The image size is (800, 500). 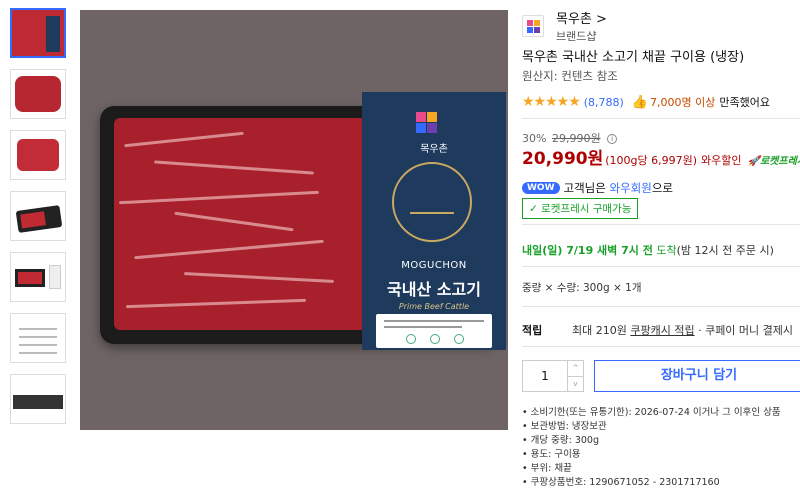 I want to click on package-sleeve: 목우촌 MOGUCHON 국내산 소고기 Prime Beef Cattle, so click(x=434, y=221).